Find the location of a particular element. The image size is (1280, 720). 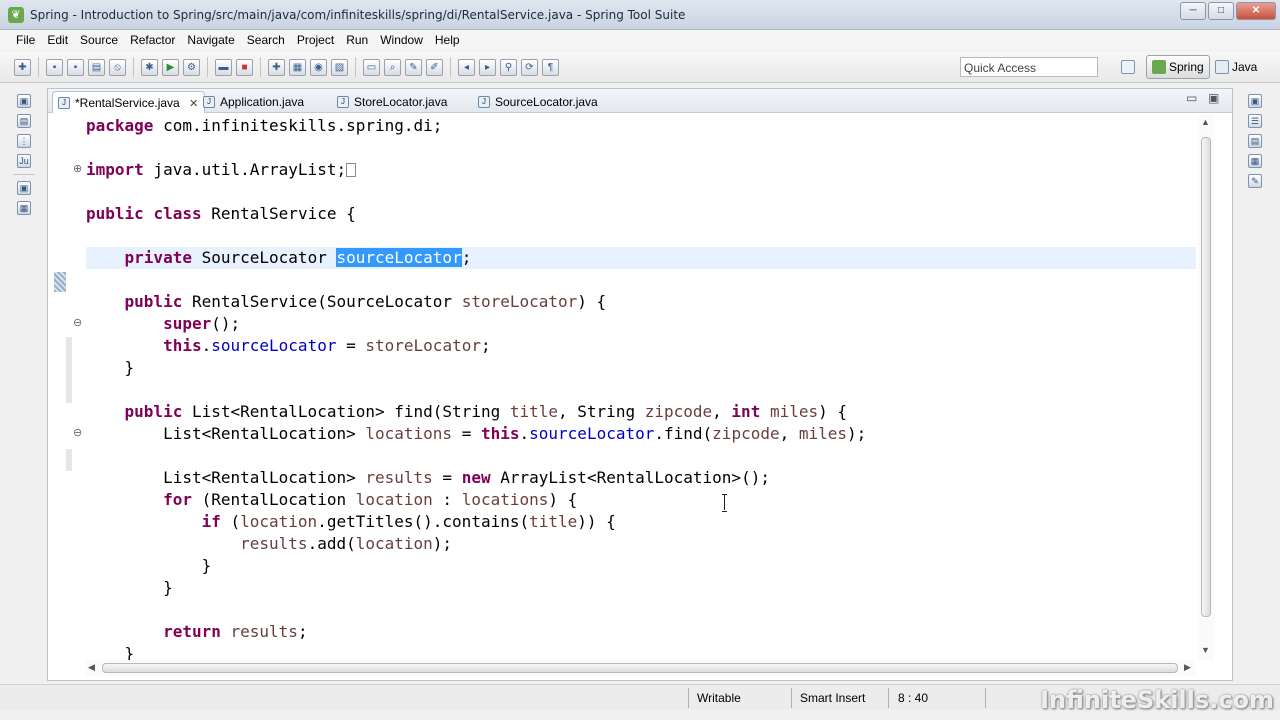

status-insert-mode: Smart Insert is located at coordinates (833, 698).